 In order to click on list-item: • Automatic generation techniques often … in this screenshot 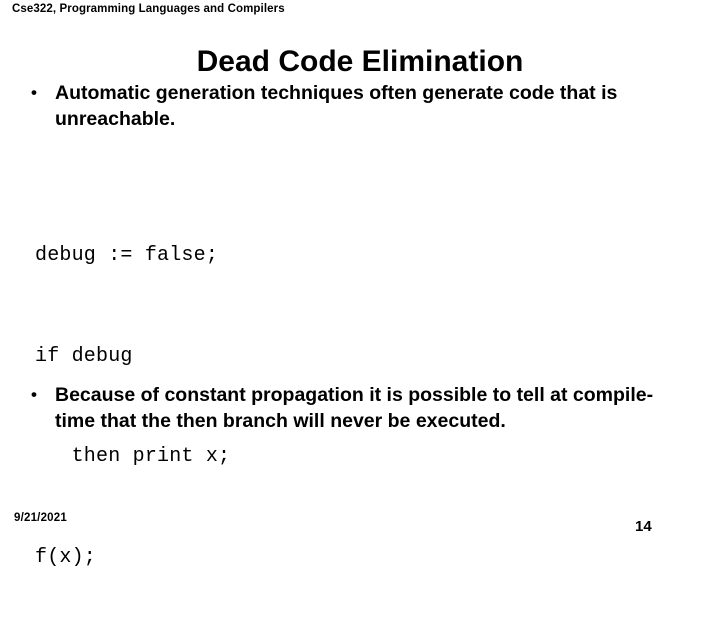, I will do `click(331, 106)`.